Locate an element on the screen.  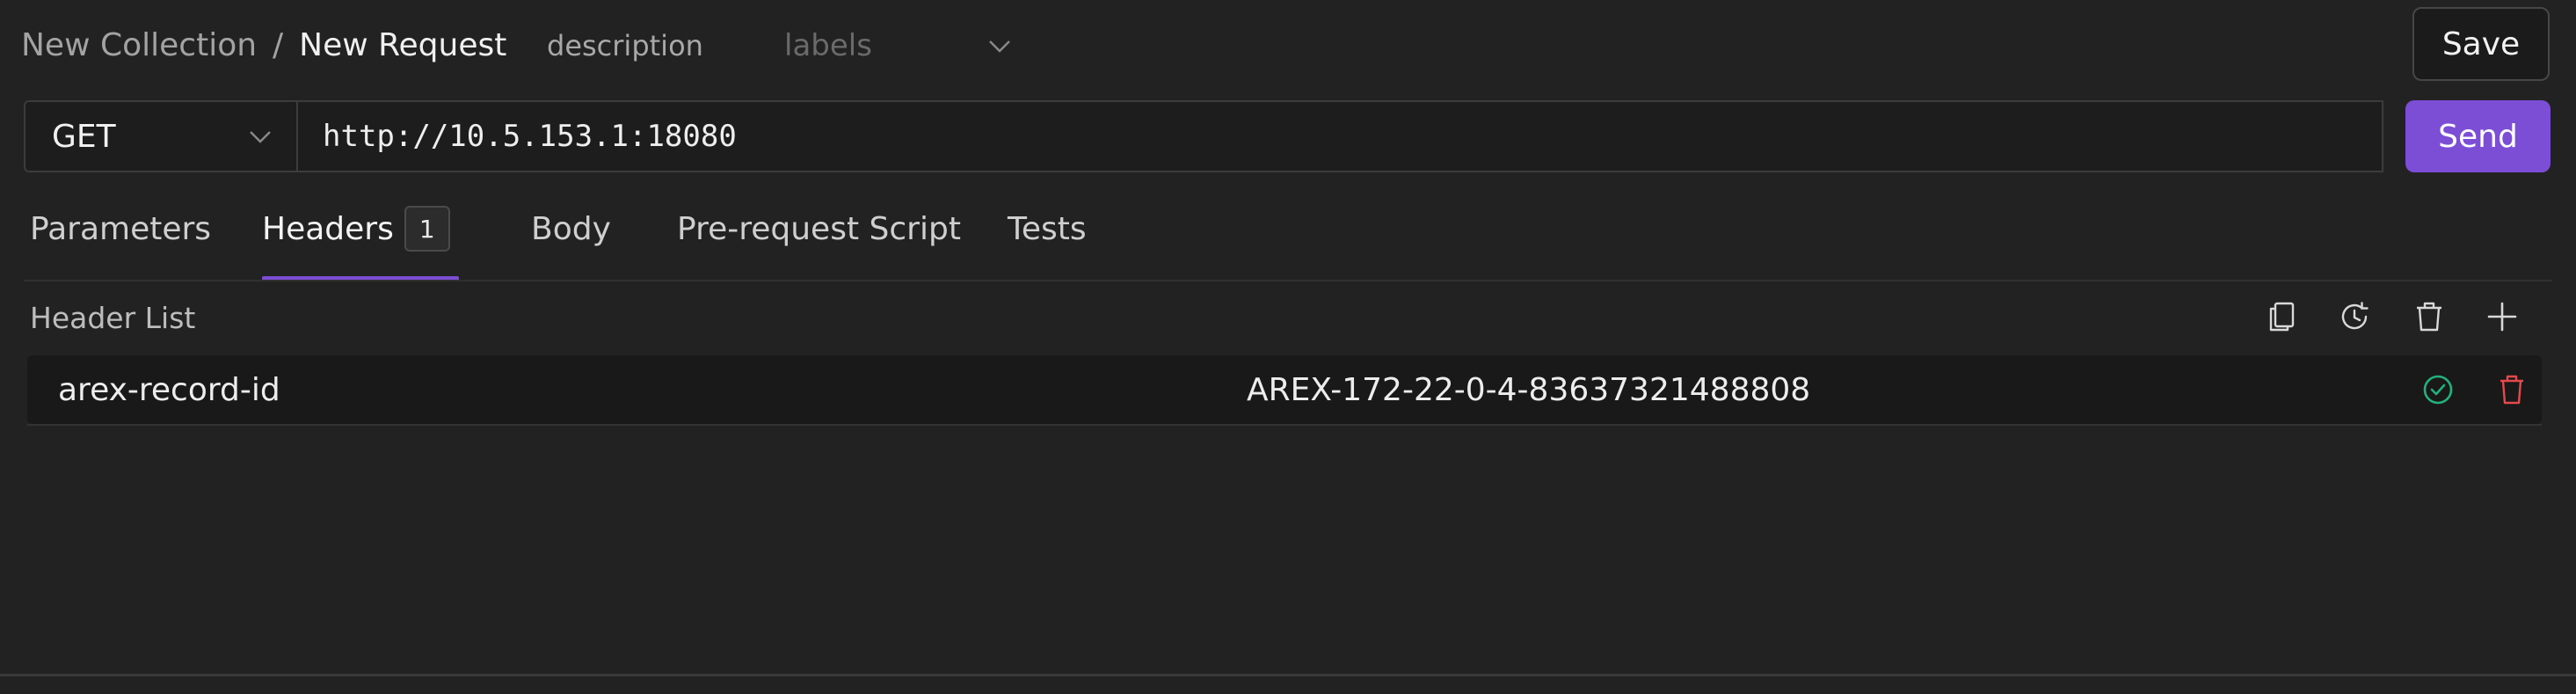
tab-label: Pre-request Script is located at coordinates (819, 228).